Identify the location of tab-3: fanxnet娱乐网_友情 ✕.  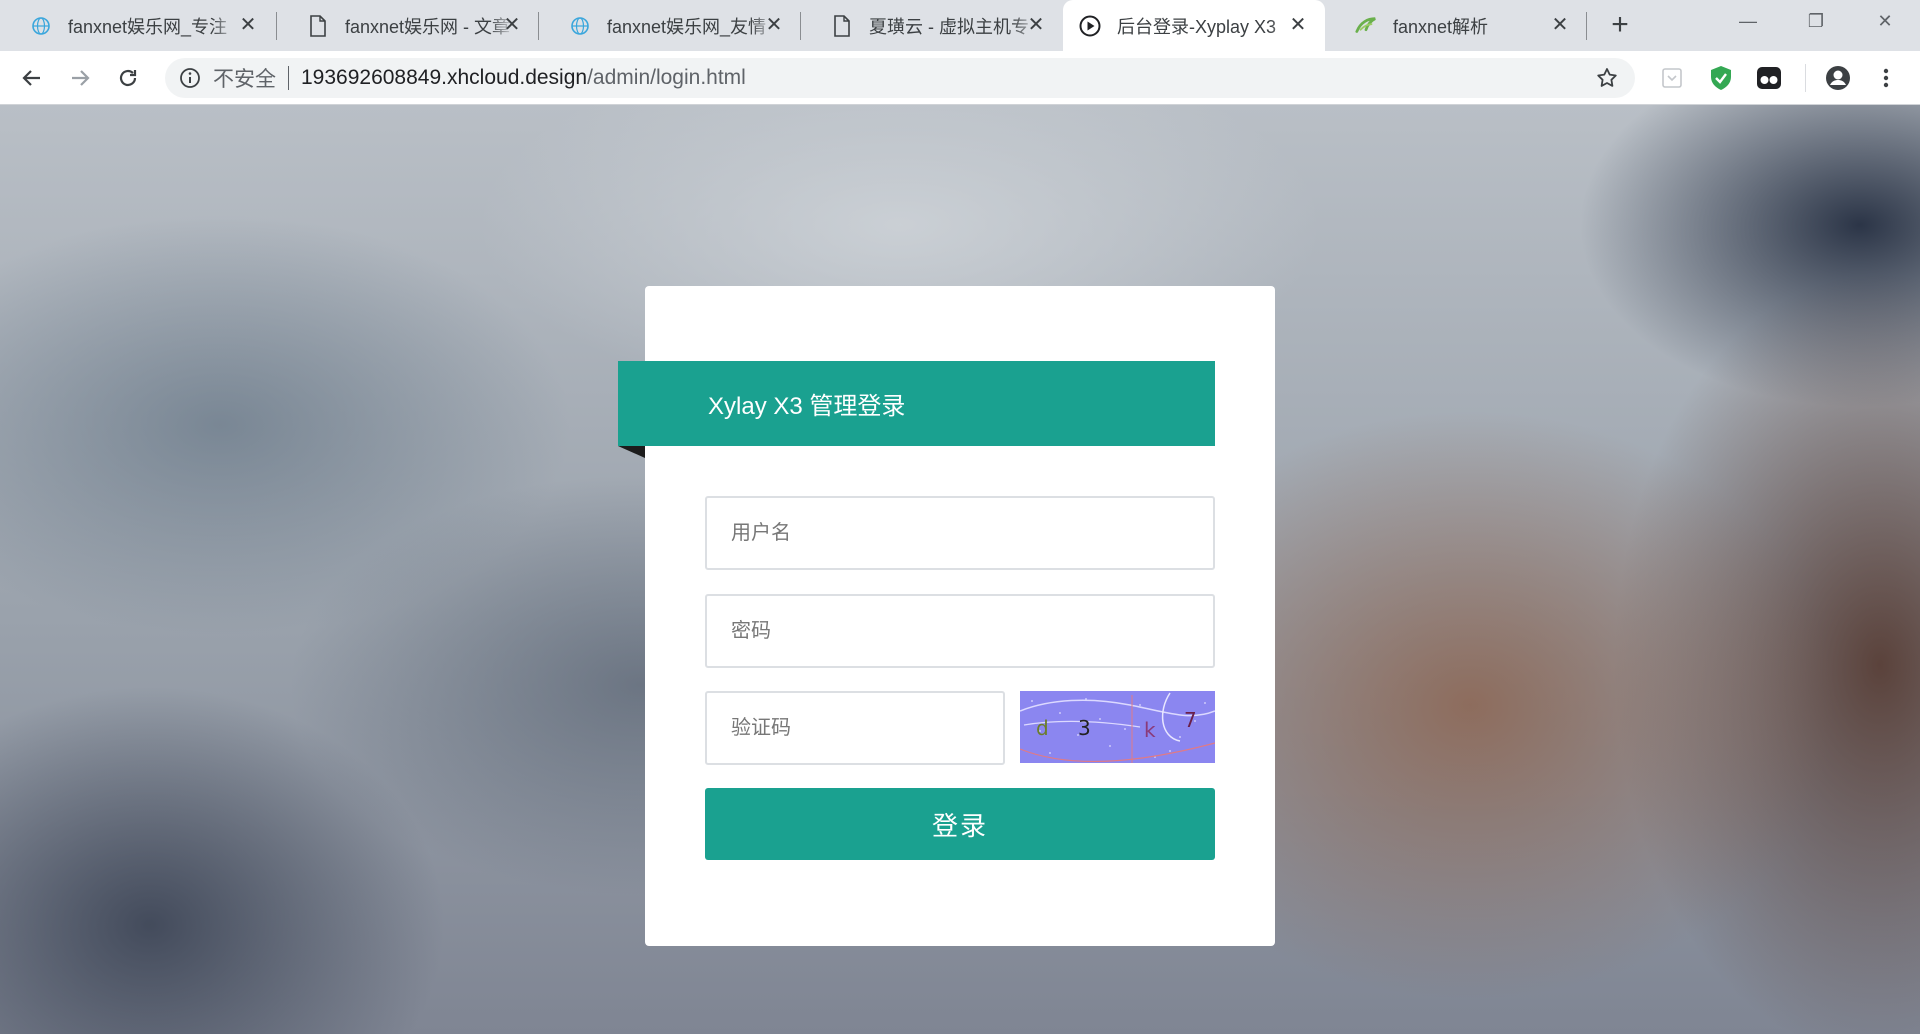
(670, 25).